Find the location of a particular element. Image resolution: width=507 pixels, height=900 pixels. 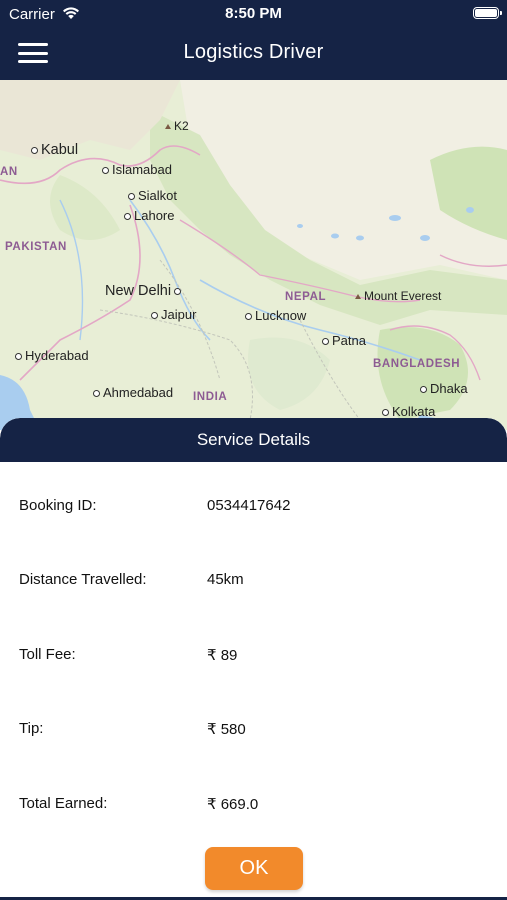

booking-id-label: Booking ID: is located at coordinates (58, 505).